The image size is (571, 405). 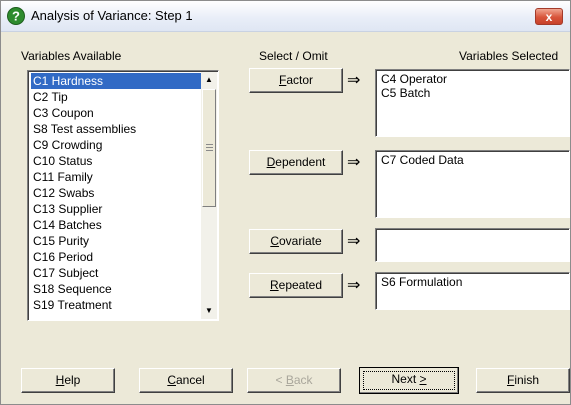 I want to click on dependent-button: Dependent, so click(x=296, y=162).